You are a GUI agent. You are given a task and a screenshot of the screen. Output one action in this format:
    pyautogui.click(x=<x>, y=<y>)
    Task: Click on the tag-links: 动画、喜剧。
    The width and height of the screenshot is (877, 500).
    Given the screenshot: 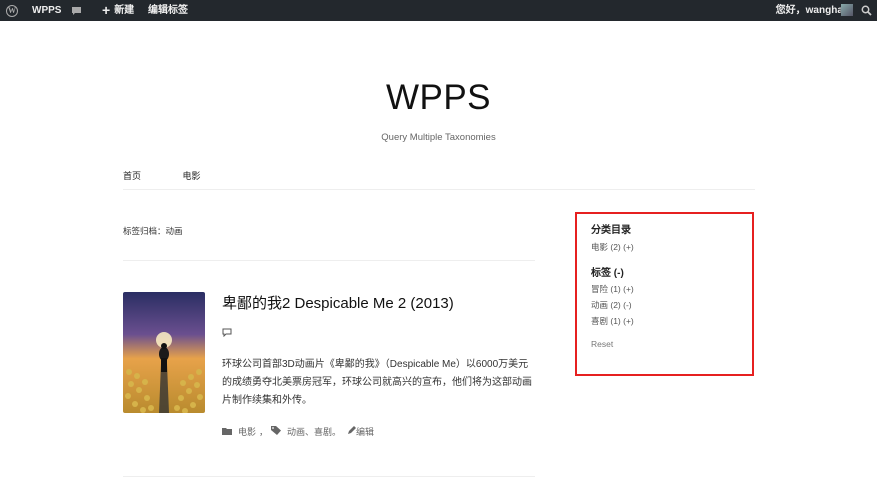 What is the action you would take?
    pyautogui.click(x=314, y=431)
    